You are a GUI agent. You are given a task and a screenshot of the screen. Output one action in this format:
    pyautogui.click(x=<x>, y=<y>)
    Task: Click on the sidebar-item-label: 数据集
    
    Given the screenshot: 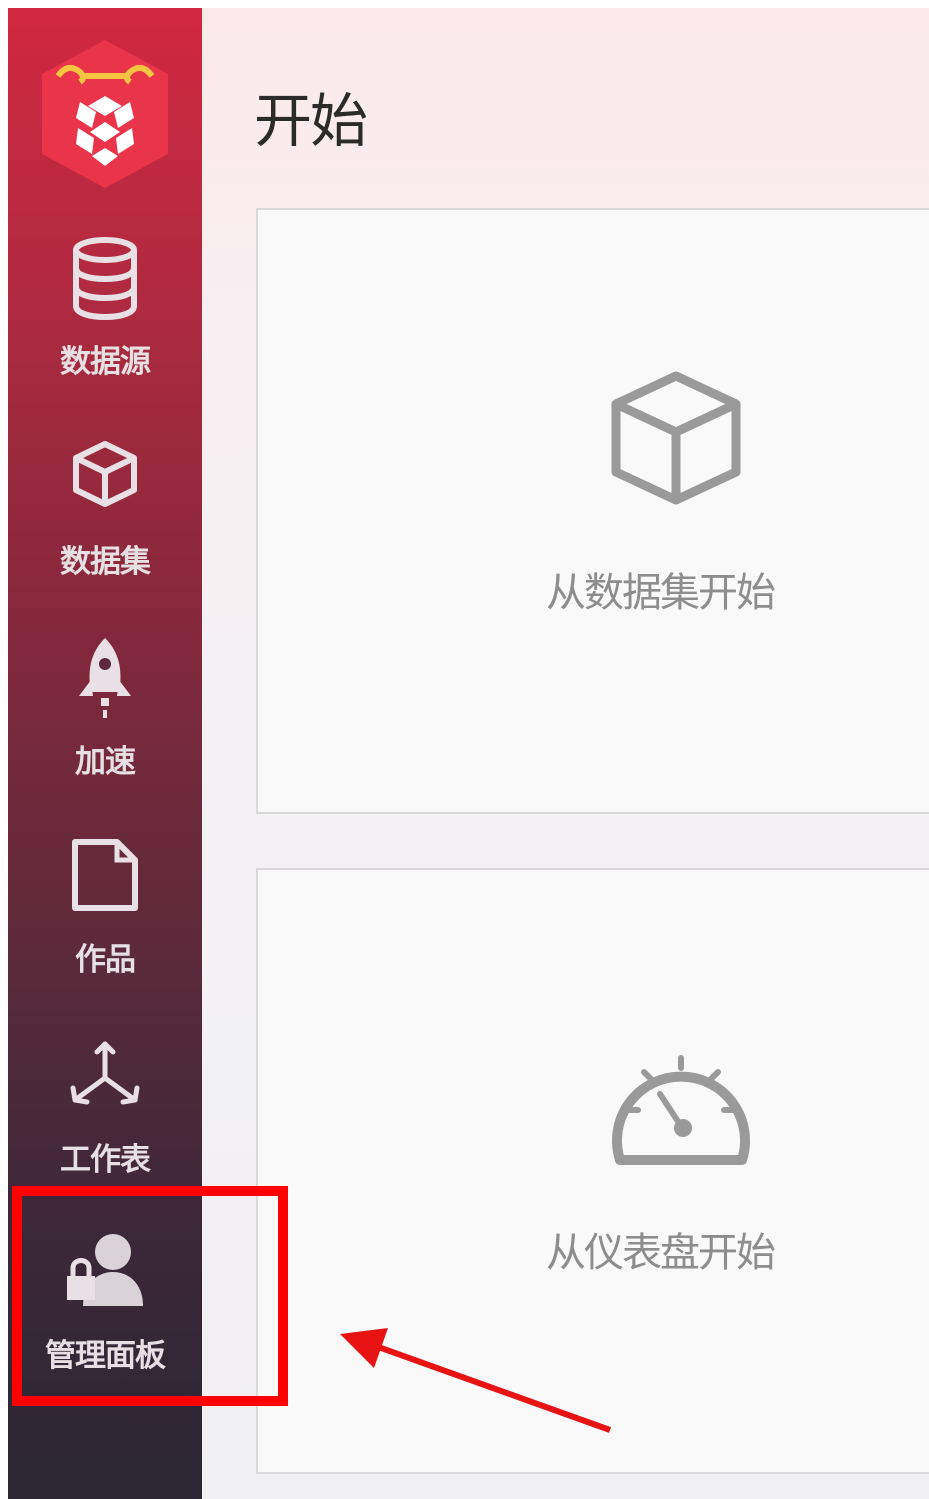 What is the action you would take?
    pyautogui.click(x=105, y=562)
    